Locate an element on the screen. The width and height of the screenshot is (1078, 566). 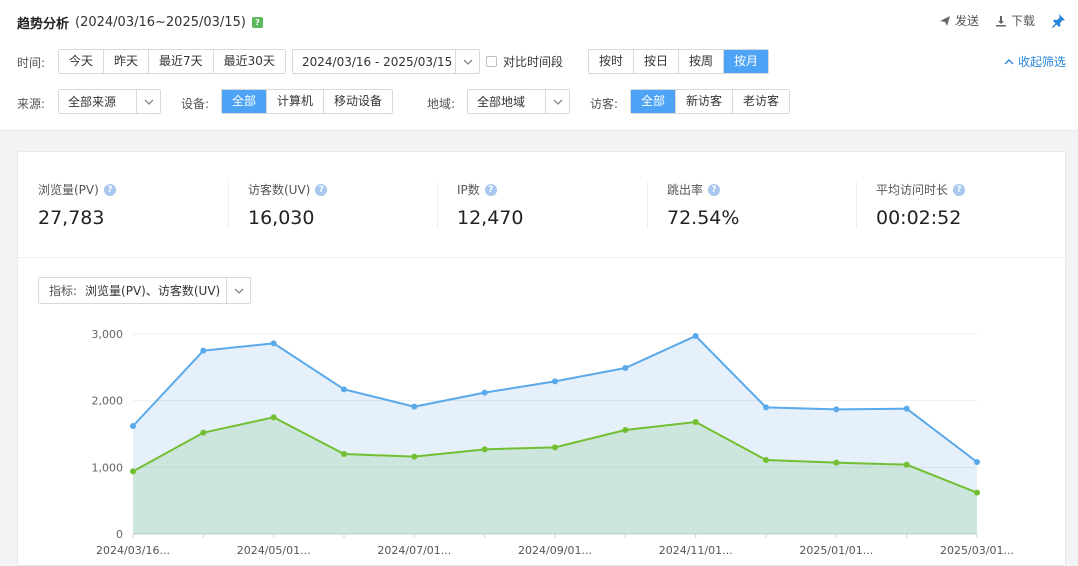
page-title: 趋势分析 is located at coordinates (43, 24).